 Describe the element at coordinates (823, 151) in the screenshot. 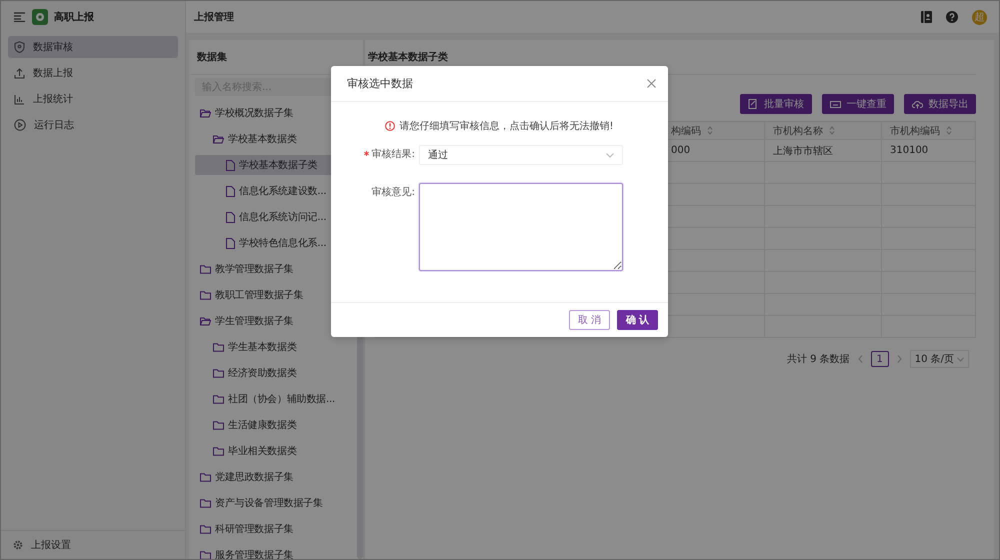

I see `table-cell: 上海市市辖区` at that location.